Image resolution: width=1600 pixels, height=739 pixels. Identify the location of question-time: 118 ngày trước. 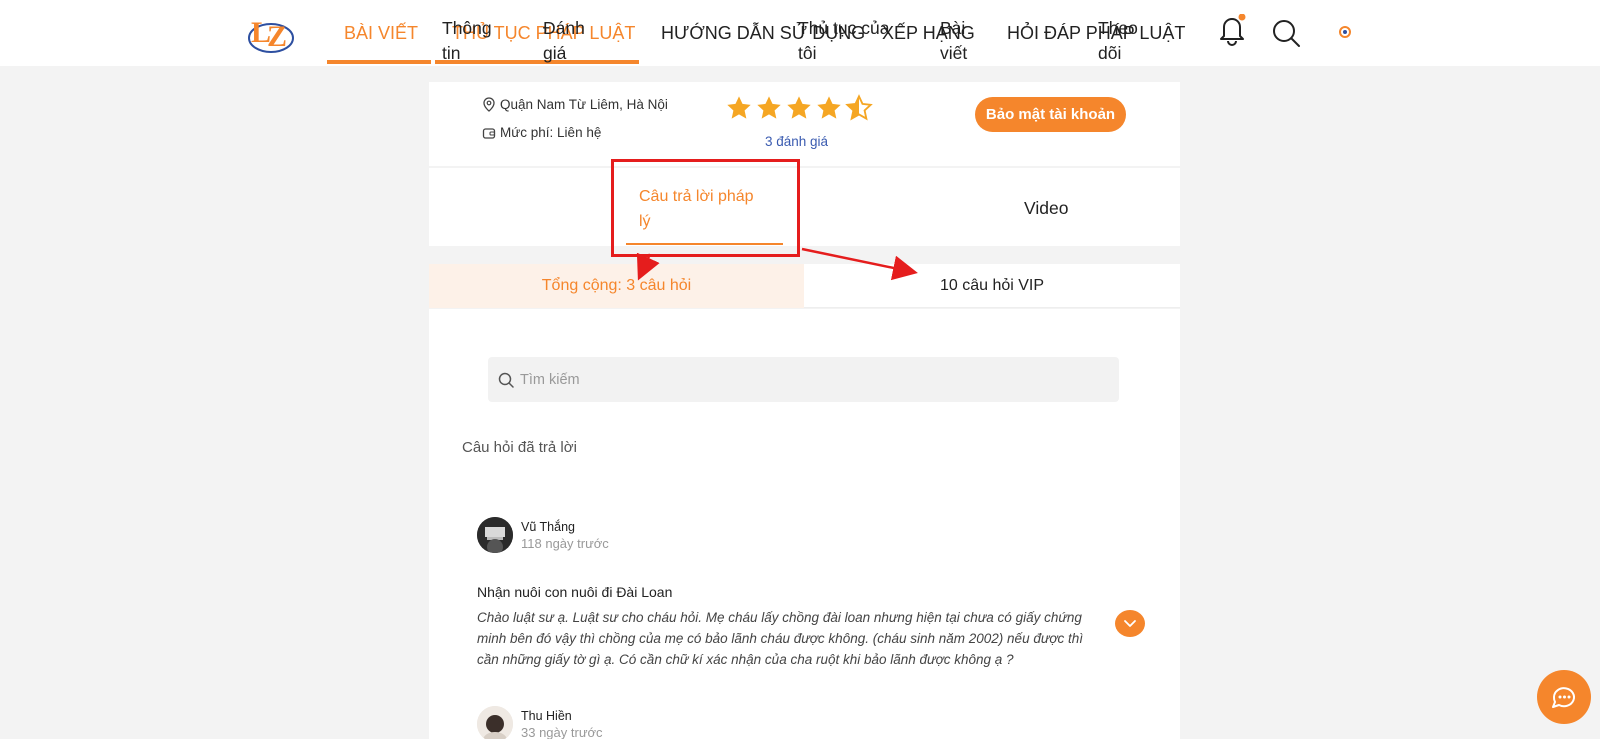
(565, 543).